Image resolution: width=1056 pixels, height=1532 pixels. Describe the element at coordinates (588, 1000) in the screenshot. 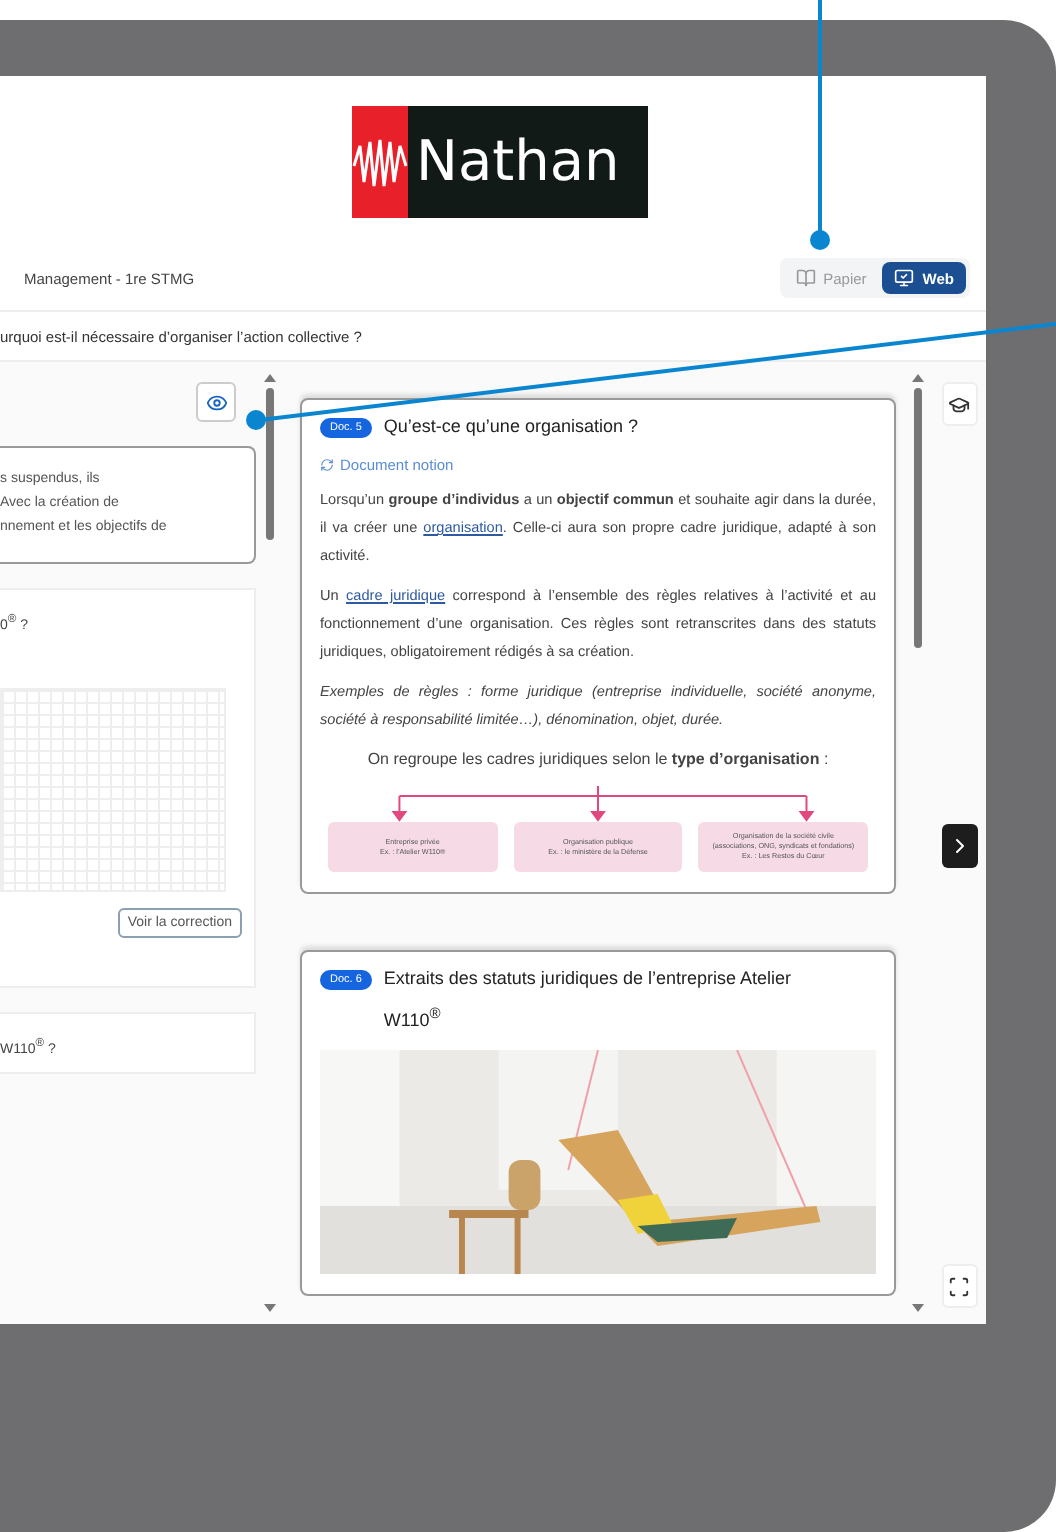

I see `doc-title: Extraits des statuts juridiques de l’entreprise Atelier W110$^{®}$` at that location.